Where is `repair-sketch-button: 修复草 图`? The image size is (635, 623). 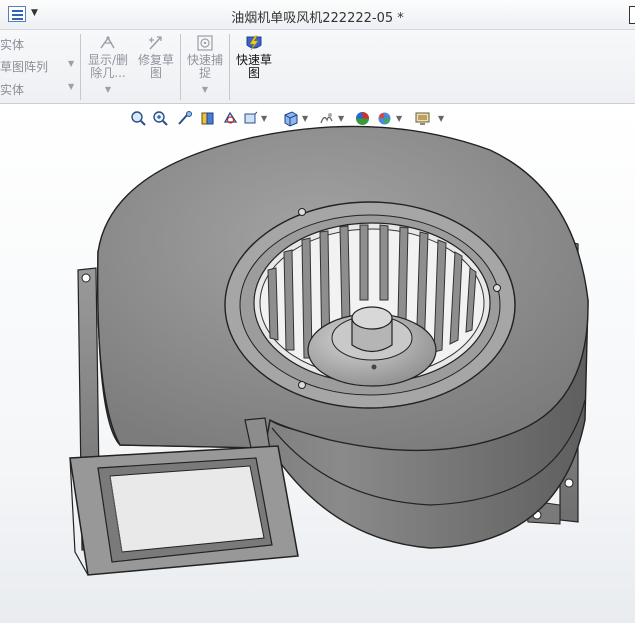 repair-sketch-button: 修复草 图 is located at coordinates (156, 57).